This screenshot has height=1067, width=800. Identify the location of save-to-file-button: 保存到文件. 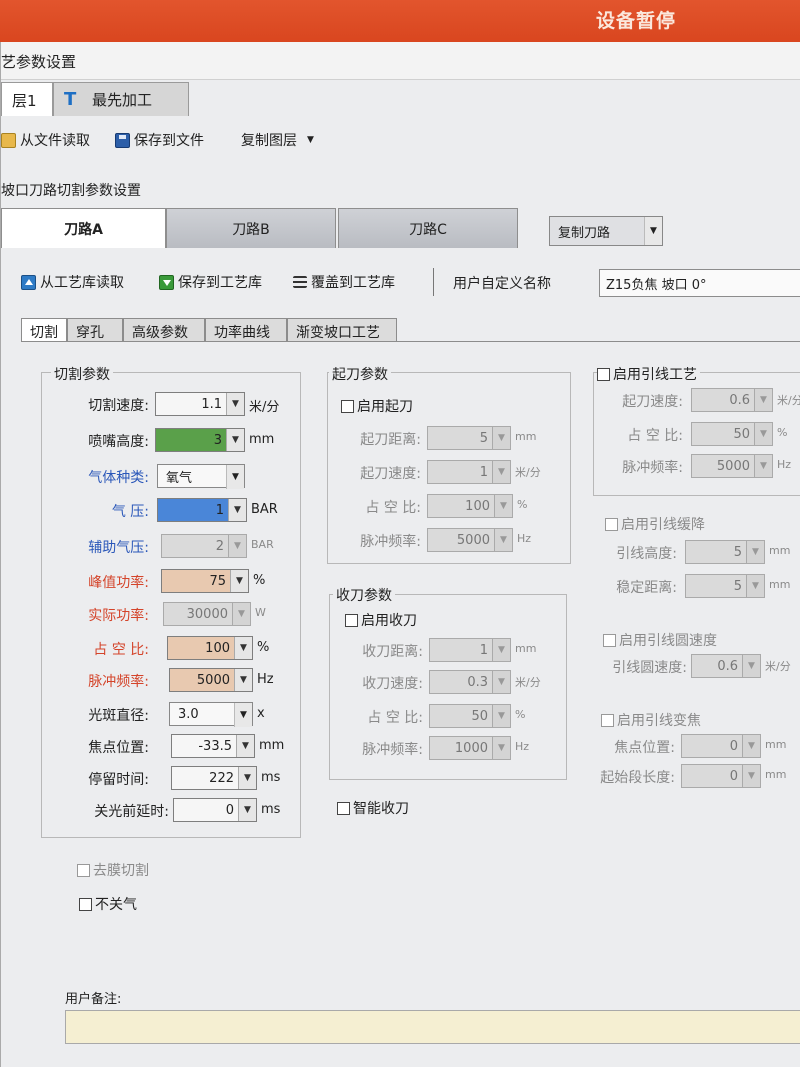
(159, 140).